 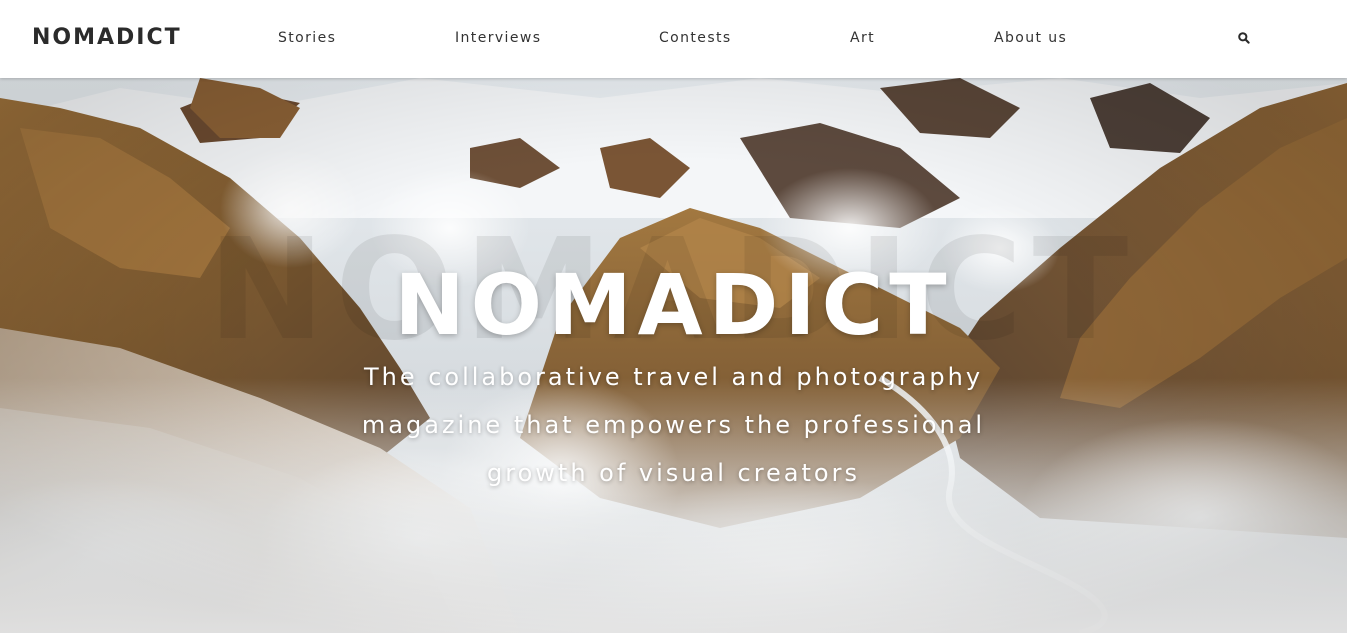 I want to click on site-logo: NOMADICT, so click(x=107, y=38).